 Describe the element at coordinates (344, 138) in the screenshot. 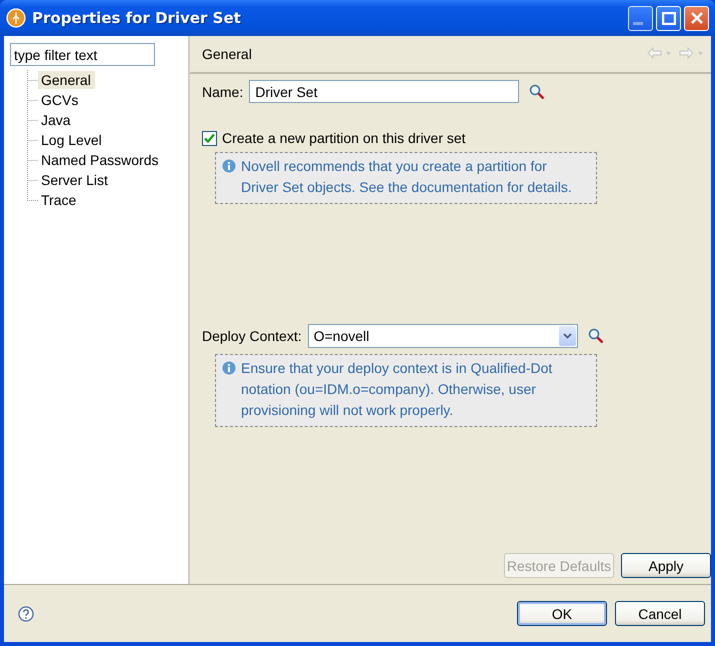

I see `checkbox-label: Create a new partition on this driver set` at that location.